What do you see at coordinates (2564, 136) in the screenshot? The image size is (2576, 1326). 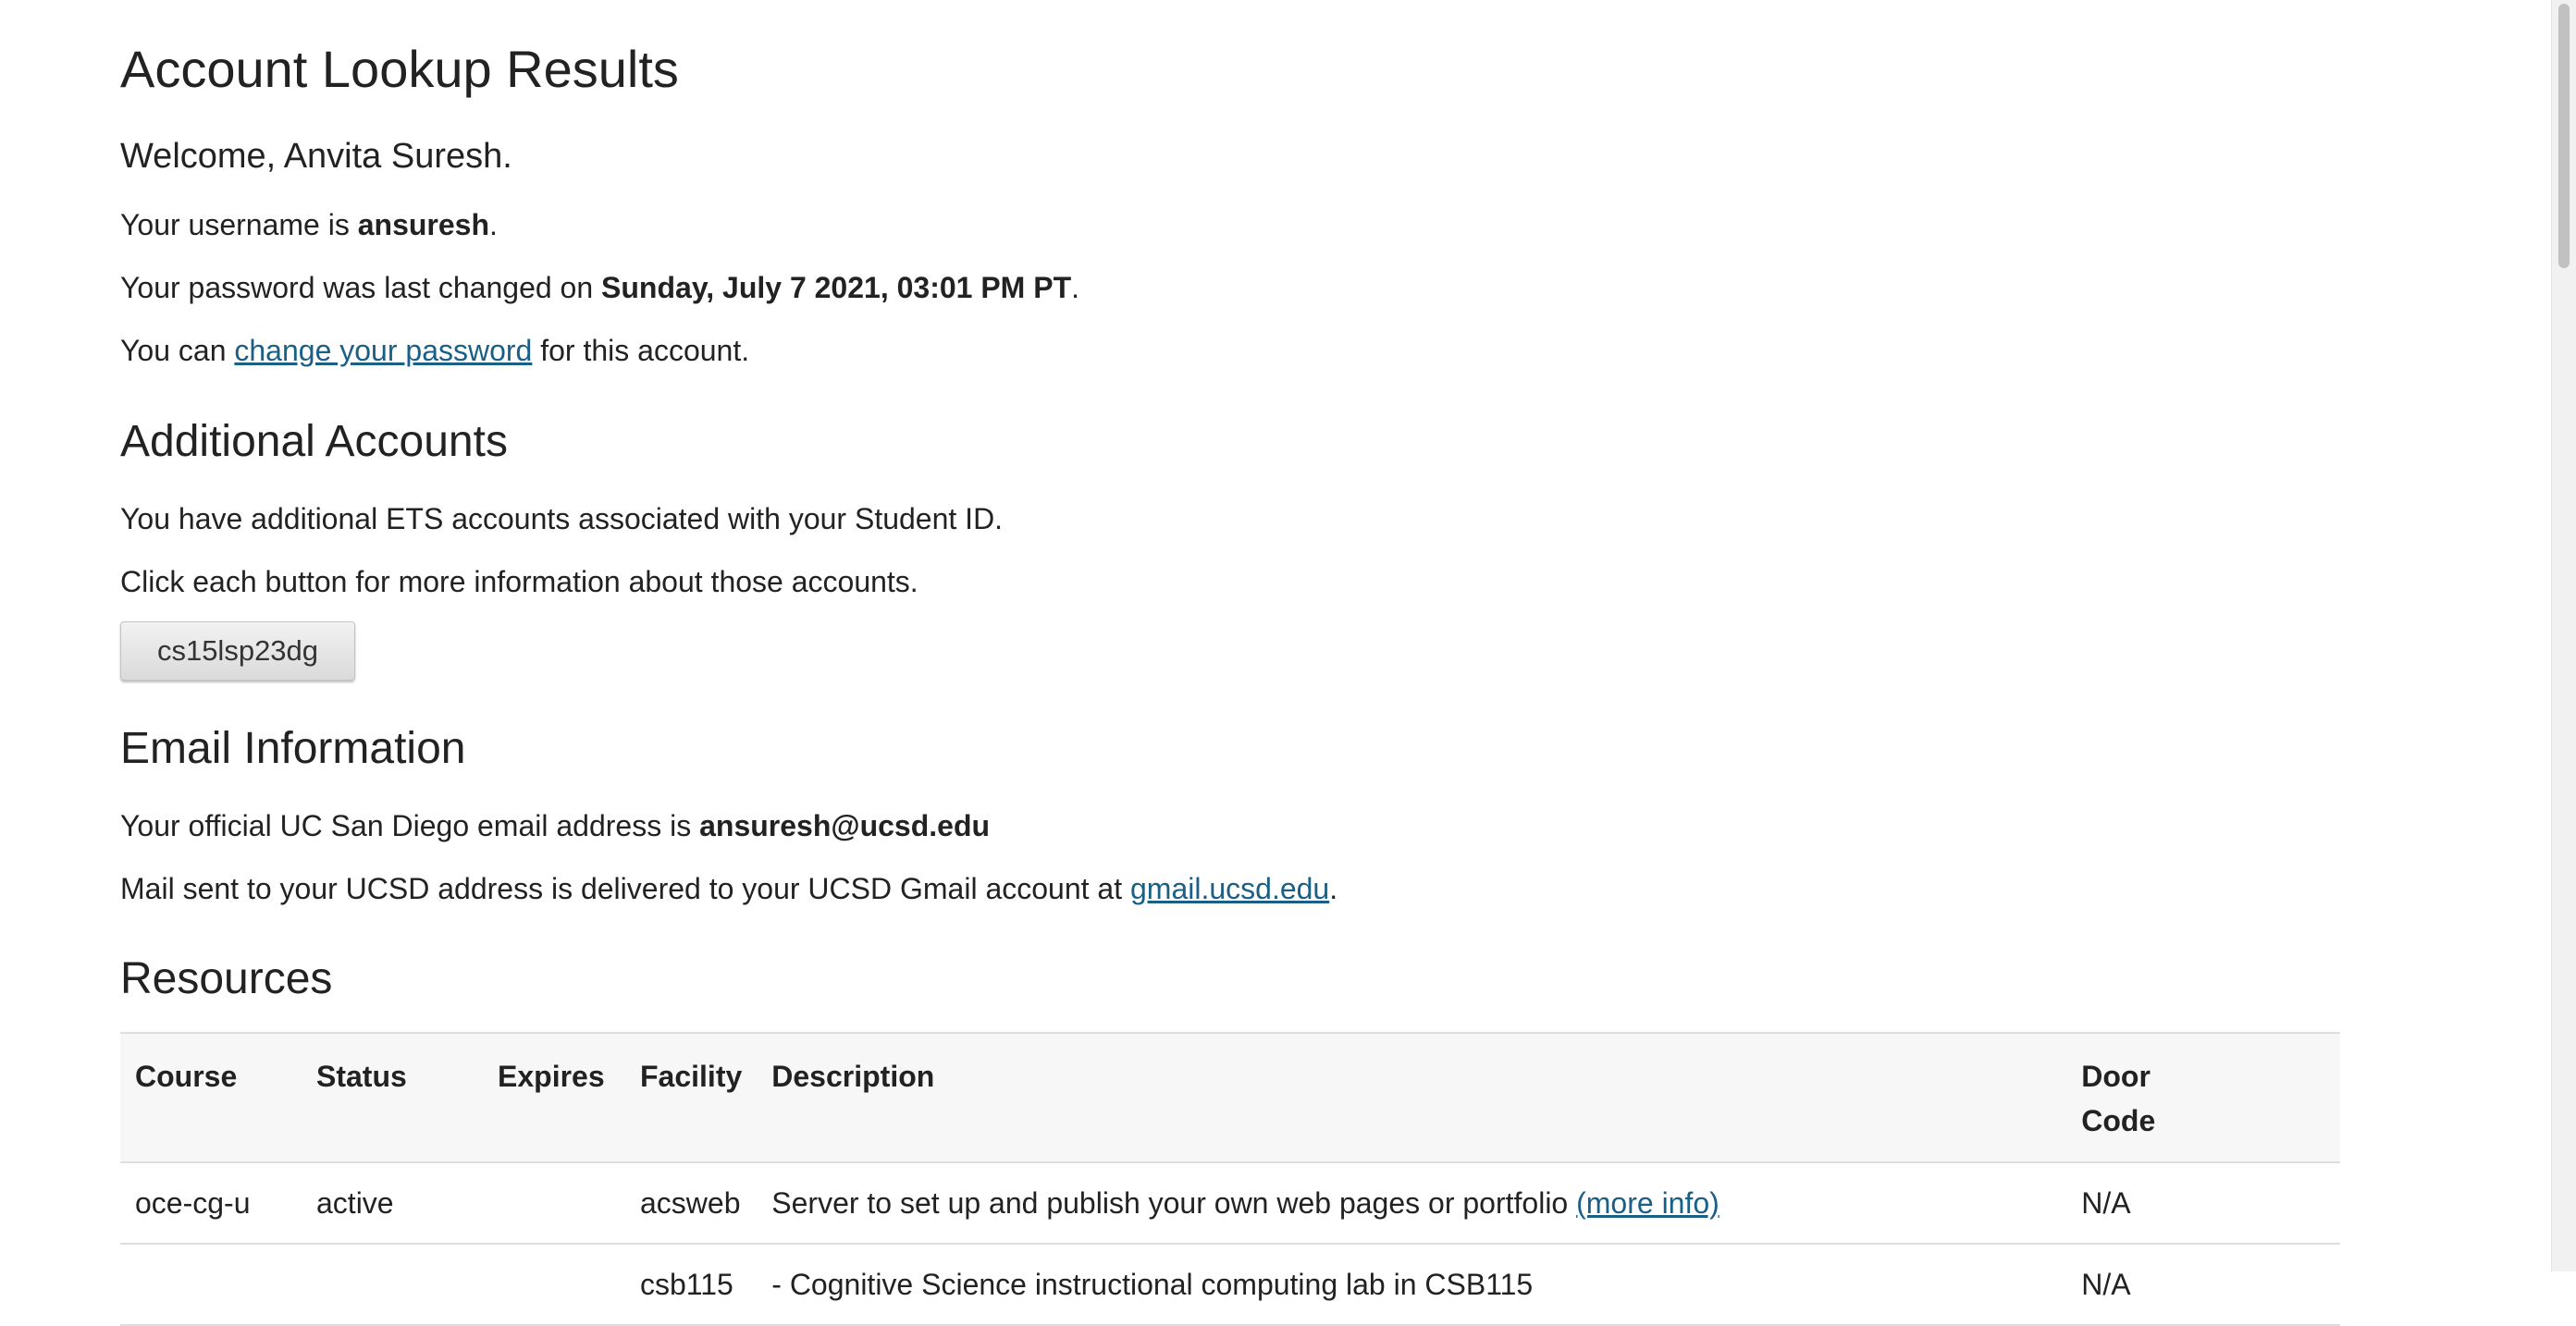 I see `scrollbar-thumb` at bounding box center [2564, 136].